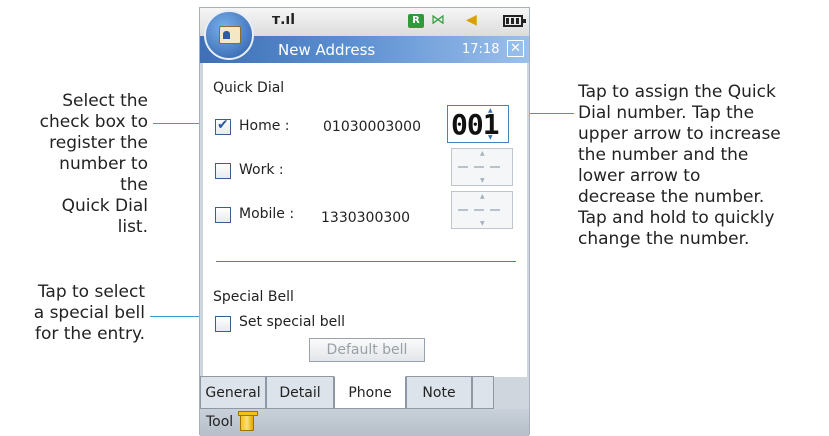  I want to click on special-bell-heading: Special Bell, so click(253, 297).